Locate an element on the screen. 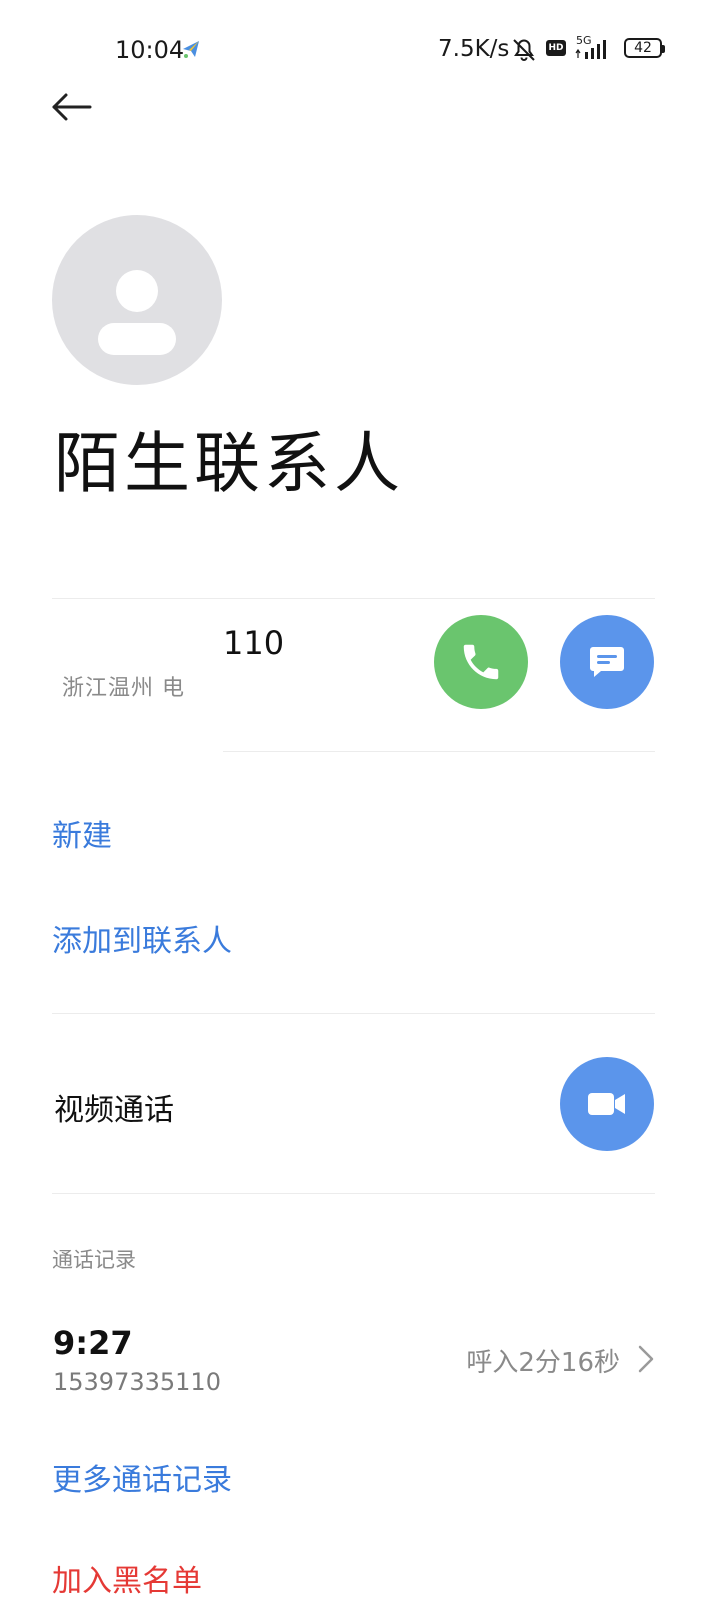 This screenshot has height=1600, width=720. contact-name: 陌生联系人 is located at coordinates (229, 463).